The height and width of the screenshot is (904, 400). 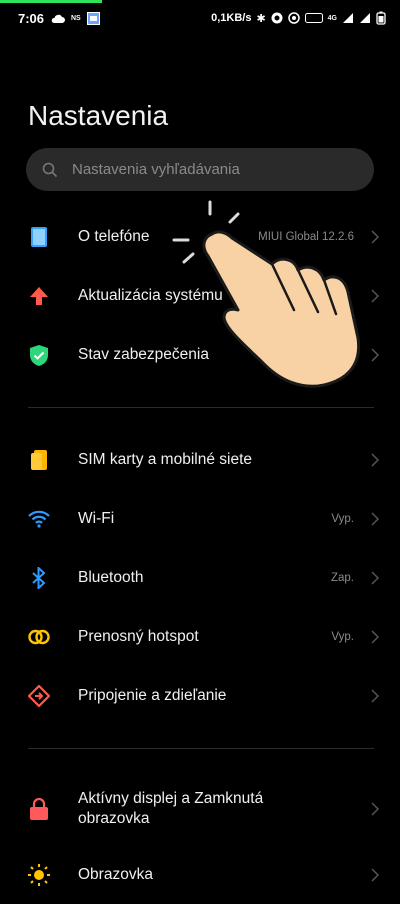 What do you see at coordinates (156, 169) in the screenshot?
I see `search-placeholder: Nastavenia vyhľadávania` at bounding box center [156, 169].